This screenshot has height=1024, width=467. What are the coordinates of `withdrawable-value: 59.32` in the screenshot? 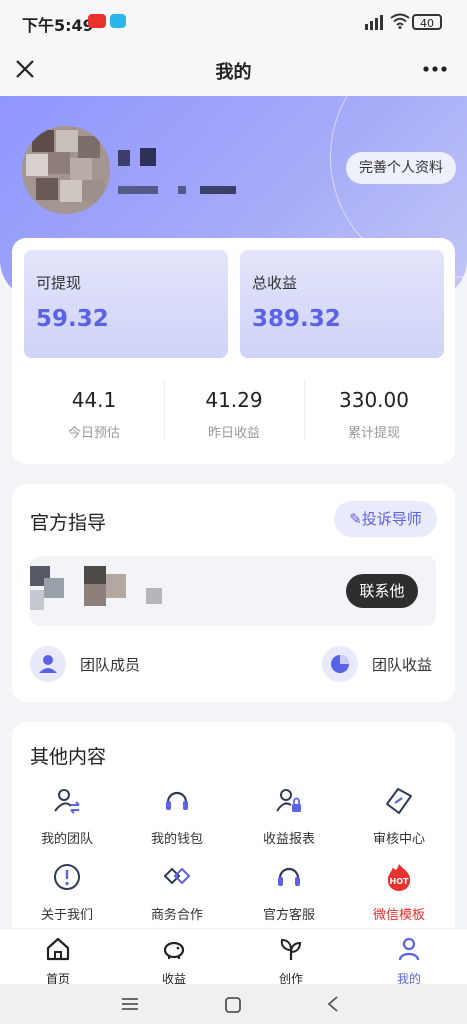 It's located at (72, 319).